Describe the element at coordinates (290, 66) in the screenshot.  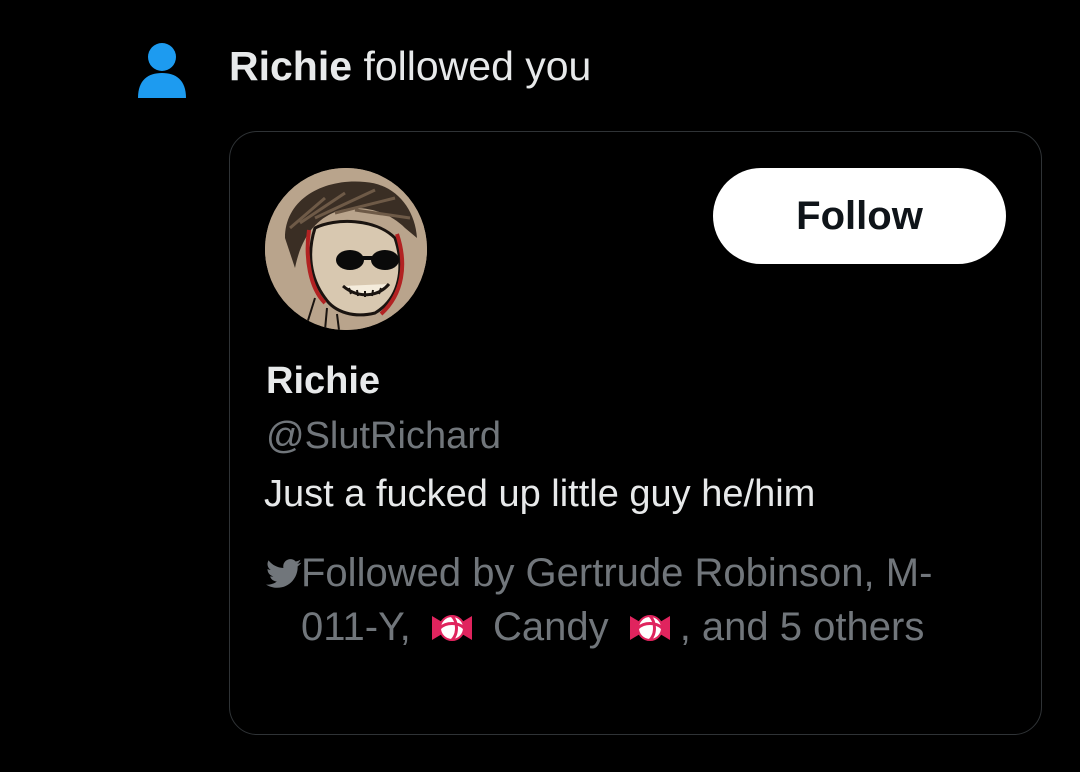
I see `notification-actor: Richie` at that location.